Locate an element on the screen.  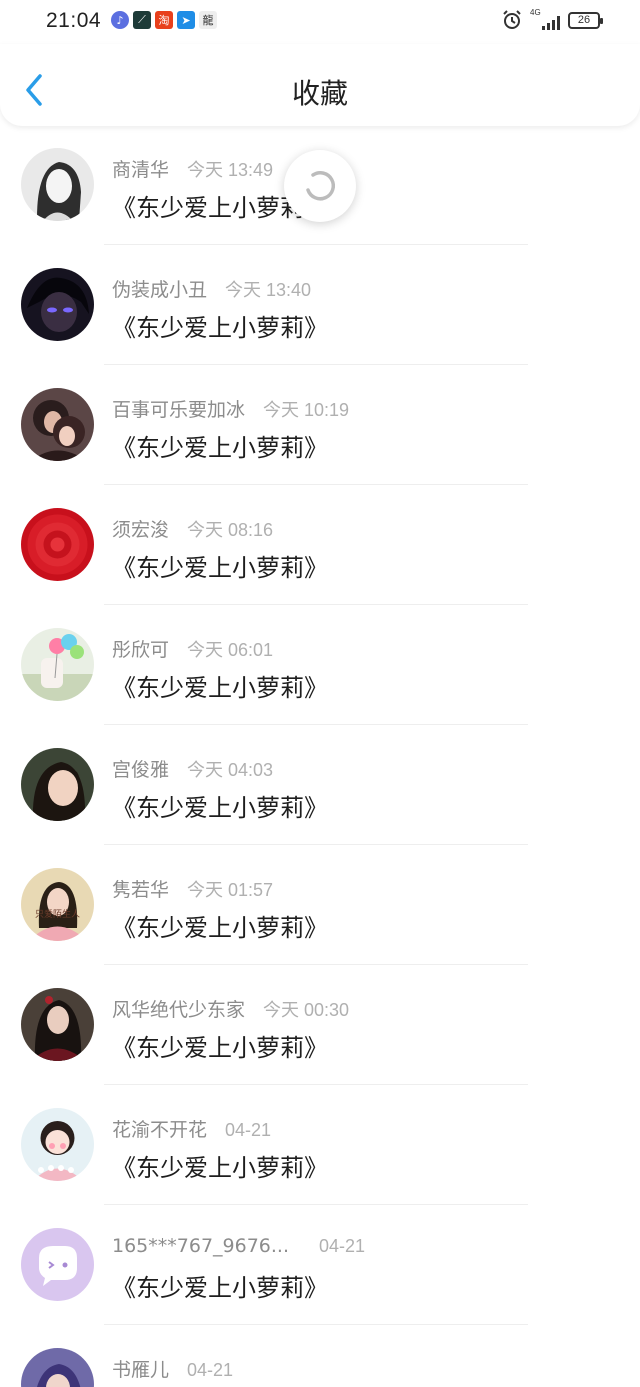
user-name: 百事可乐要加冰 is located at coordinates (179, 410).